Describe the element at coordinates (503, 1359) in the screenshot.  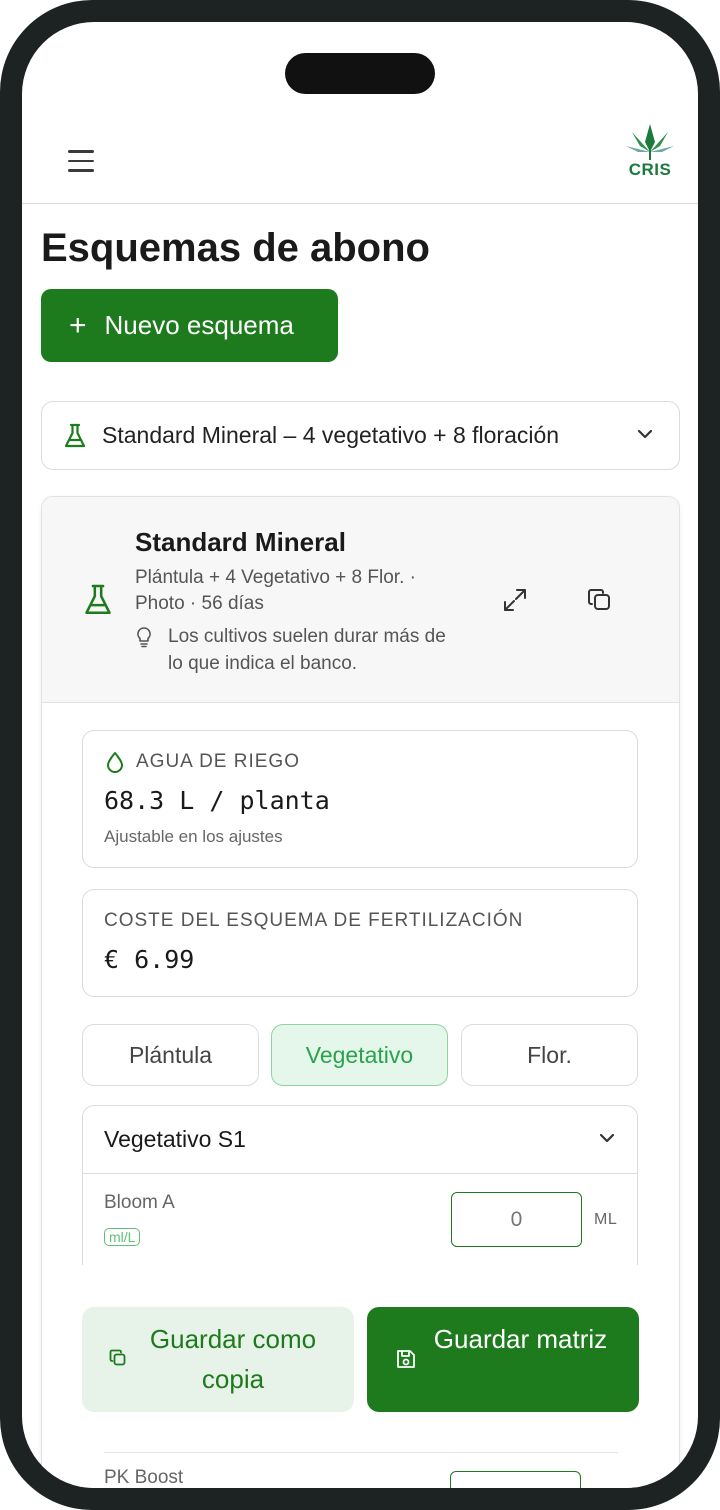
I see `save-matrix-button: Guardar matriz` at that location.